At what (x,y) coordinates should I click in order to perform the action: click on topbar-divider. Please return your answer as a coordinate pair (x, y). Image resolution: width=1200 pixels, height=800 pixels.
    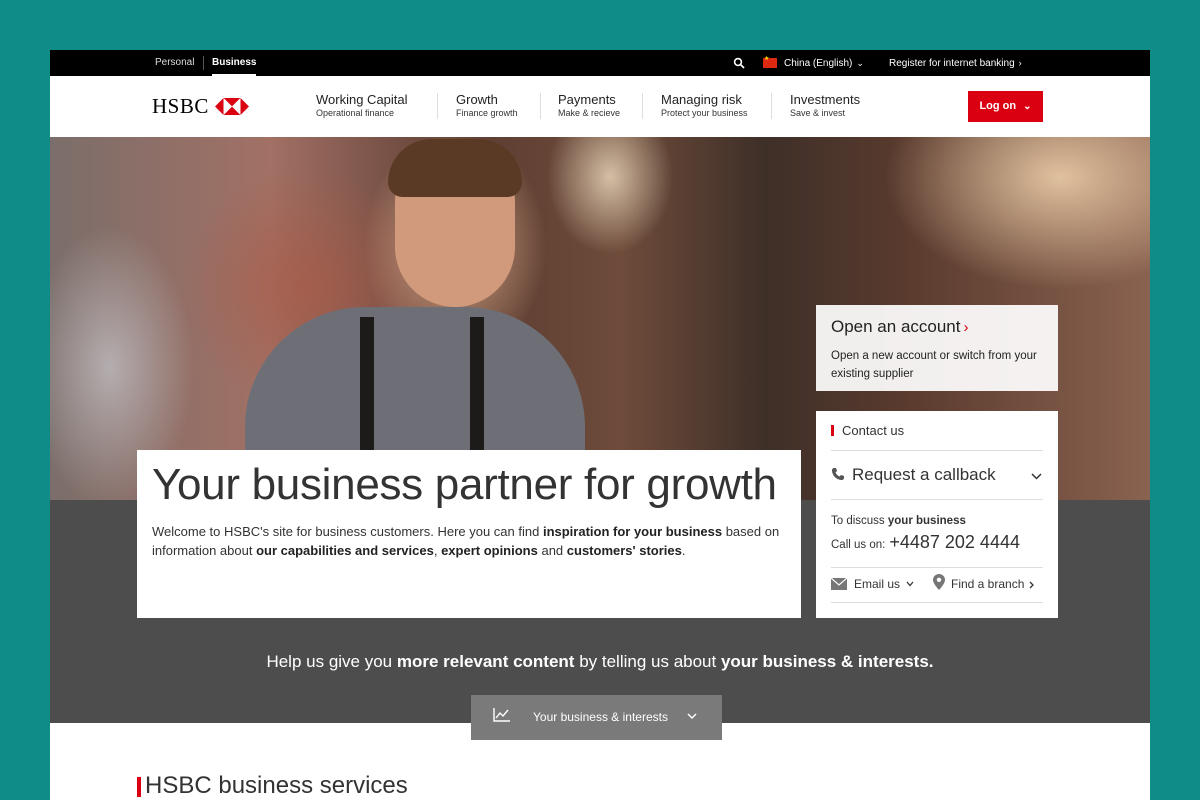
    Looking at the image, I should click on (203, 63).